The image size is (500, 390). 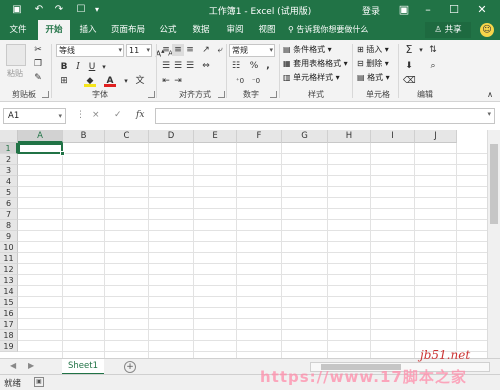 I want to click on save-icon: ▣, so click(x=17, y=10).